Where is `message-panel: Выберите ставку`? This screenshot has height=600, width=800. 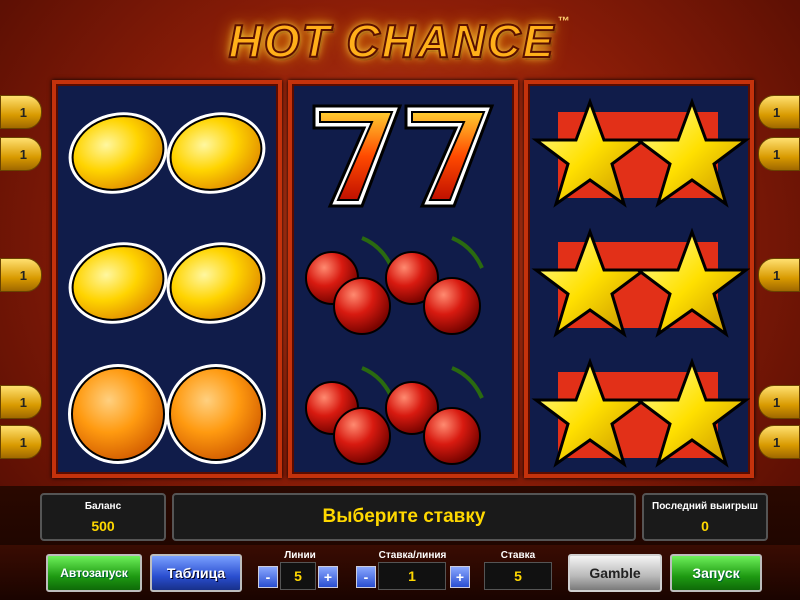 message-panel: Выберите ставку is located at coordinates (404, 517).